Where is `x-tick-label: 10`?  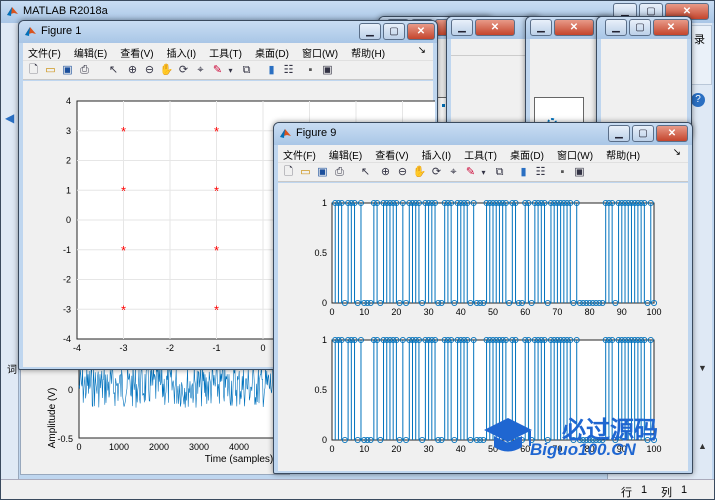
x-tick-label: 10 is located at coordinates (364, 312).